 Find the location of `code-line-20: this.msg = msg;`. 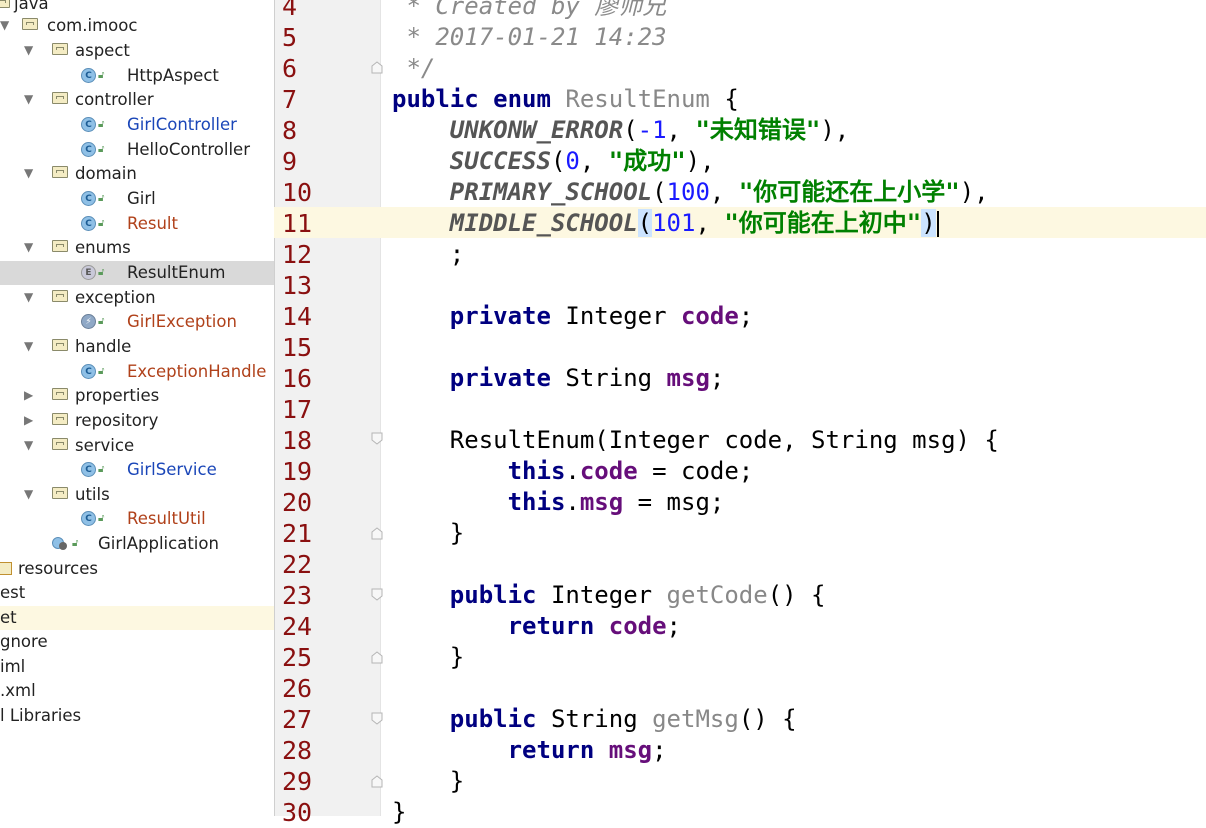

code-line-20: this.msg = msg; is located at coordinates (558, 502).